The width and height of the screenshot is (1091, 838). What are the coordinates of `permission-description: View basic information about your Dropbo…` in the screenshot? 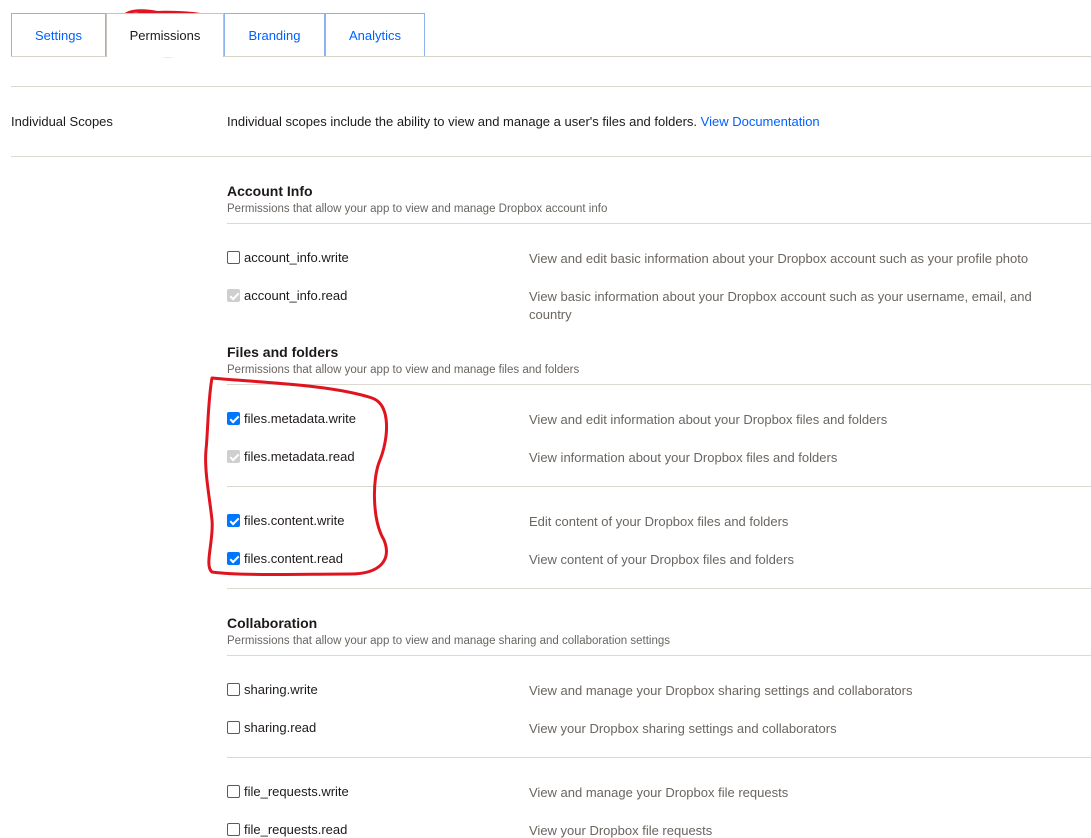 It's located at (780, 305).